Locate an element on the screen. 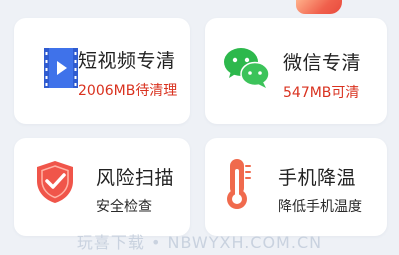 The width and height of the screenshot is (399, 255). card-title: 微信专清 is located at coordinates (322, 63).